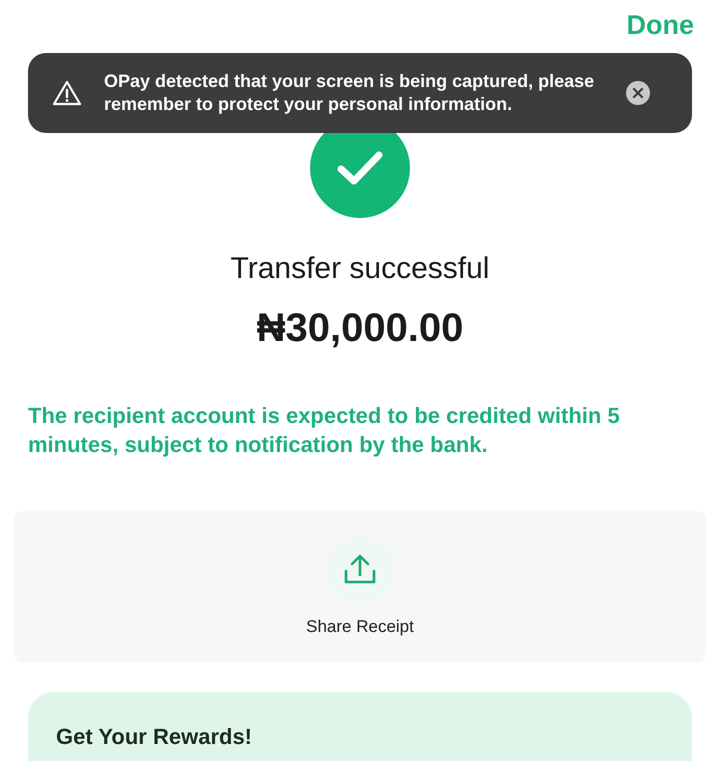  What do you see at coordinates (154, 736) in the screenshot?
I see `rewards-title: Get Your Rewards!` at bounding box center [154, 736].